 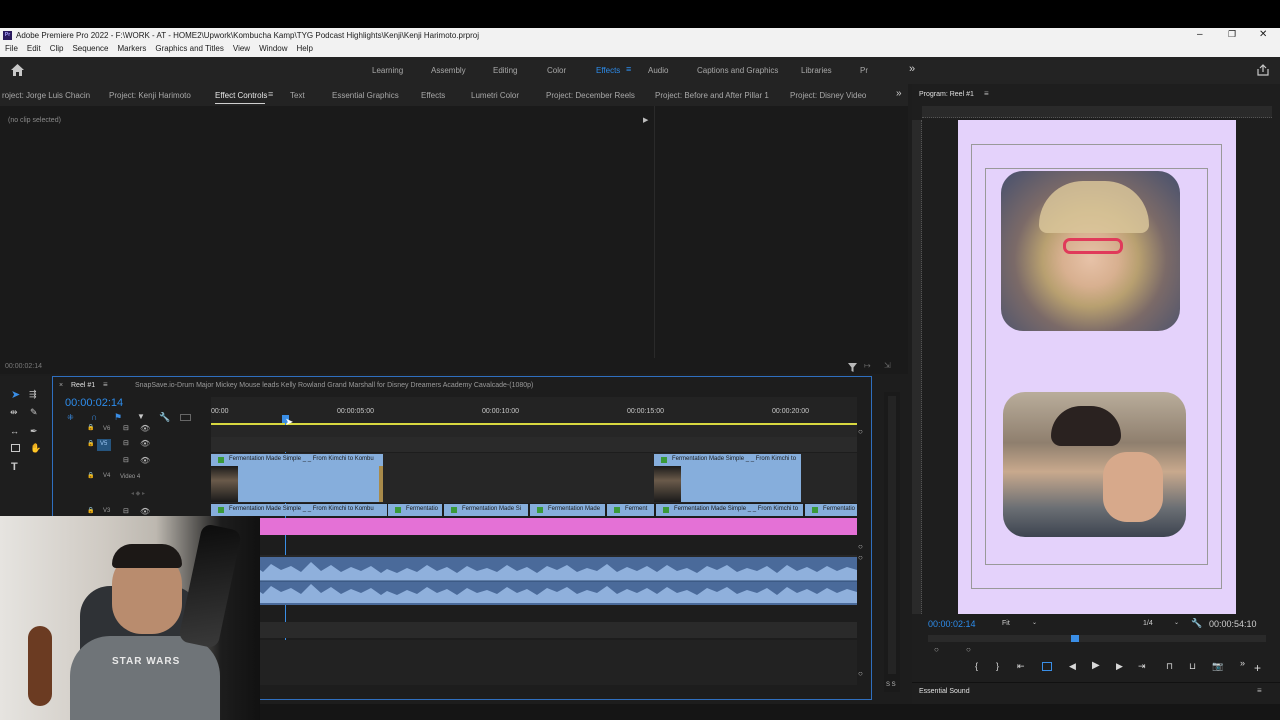 I want to click on slip-tool-icon: ↔, so click(x=14, y=431).